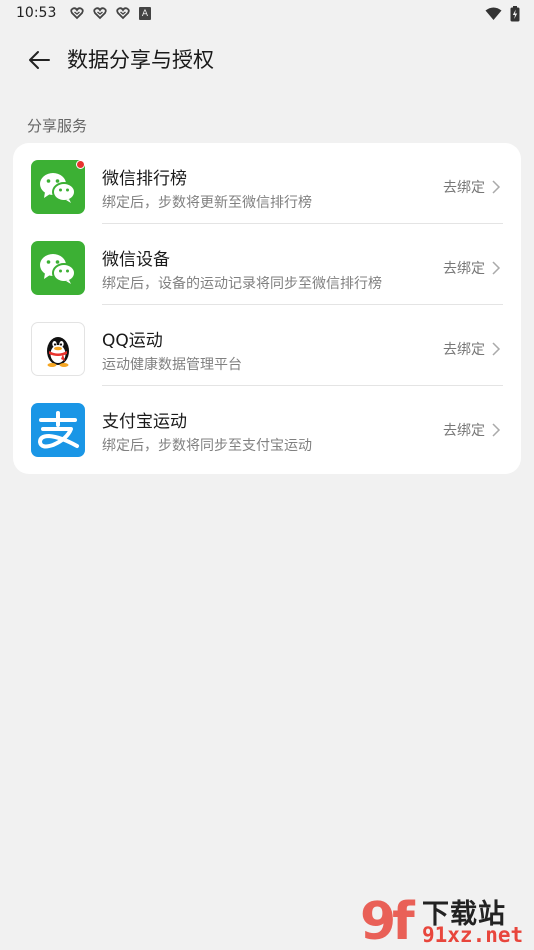  What do you see at coordinates (136, 260) in the screenshot?
I see `service-title: 微信设备` at bounding box center [136, 260].